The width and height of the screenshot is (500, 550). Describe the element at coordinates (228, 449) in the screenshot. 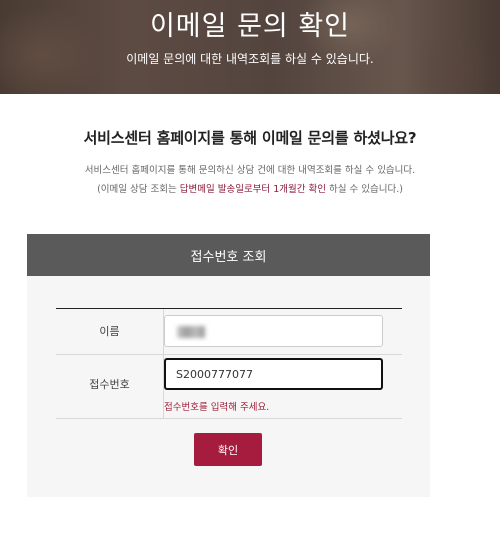

I see `confirm-button: 확인` at that location.